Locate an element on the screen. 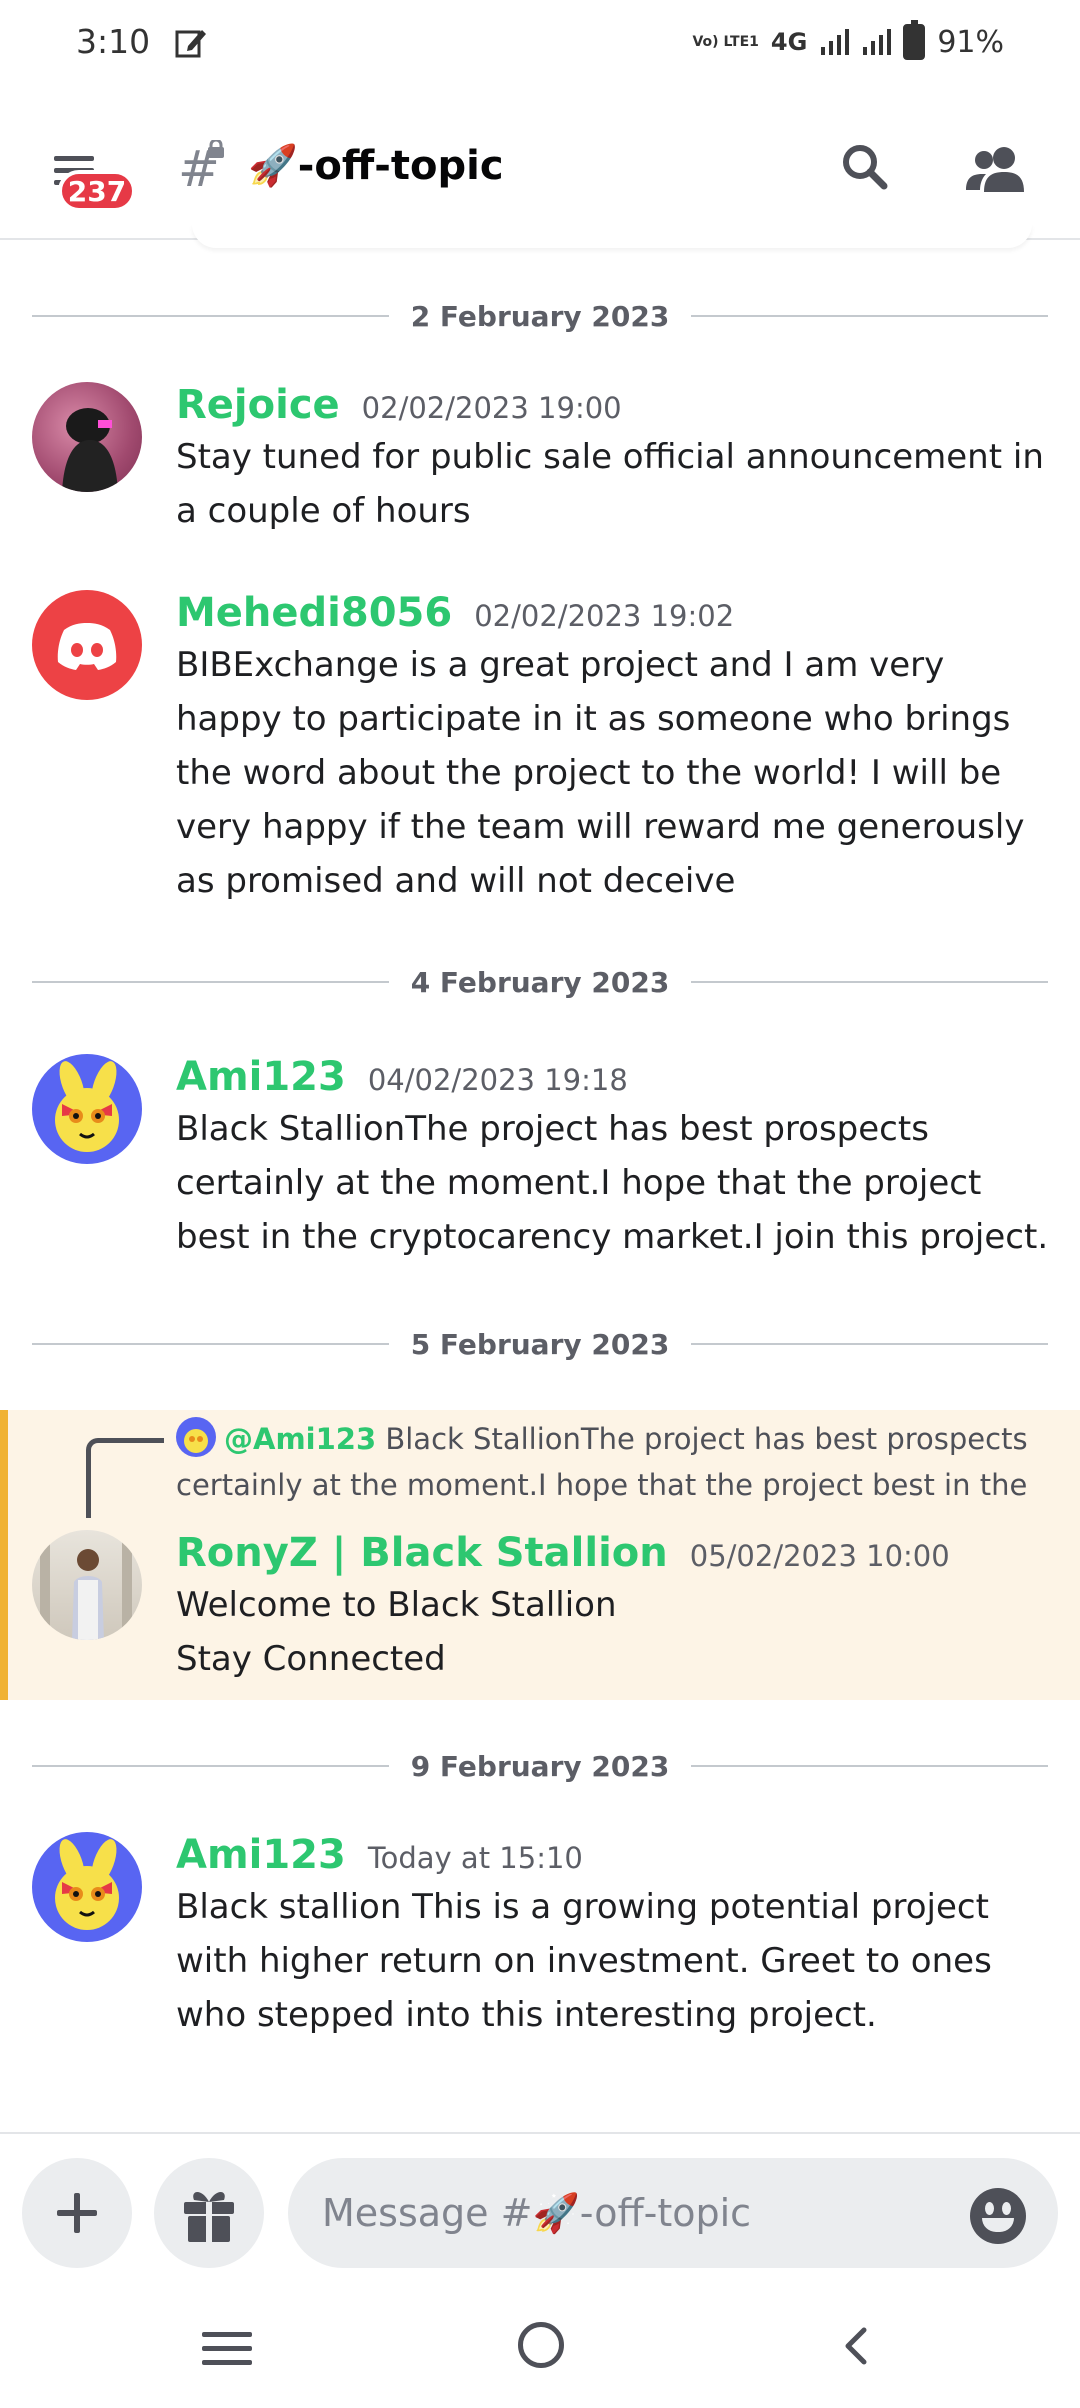 Image resolution: width=1080 pixels, height=2408 pixels. message-timestamp: 02/02/2023 19:00 is located at coordinates (491, 408).